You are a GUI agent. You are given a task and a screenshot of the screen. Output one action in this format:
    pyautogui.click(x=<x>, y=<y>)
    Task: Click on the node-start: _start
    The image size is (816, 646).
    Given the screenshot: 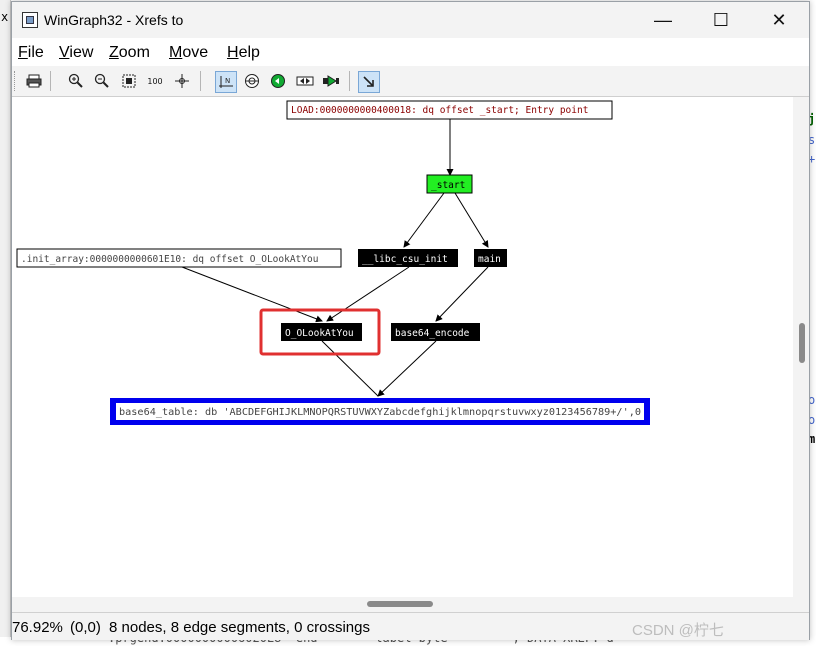 What is the action you would take?
    pyautogui.click(x=449, y=184)
    